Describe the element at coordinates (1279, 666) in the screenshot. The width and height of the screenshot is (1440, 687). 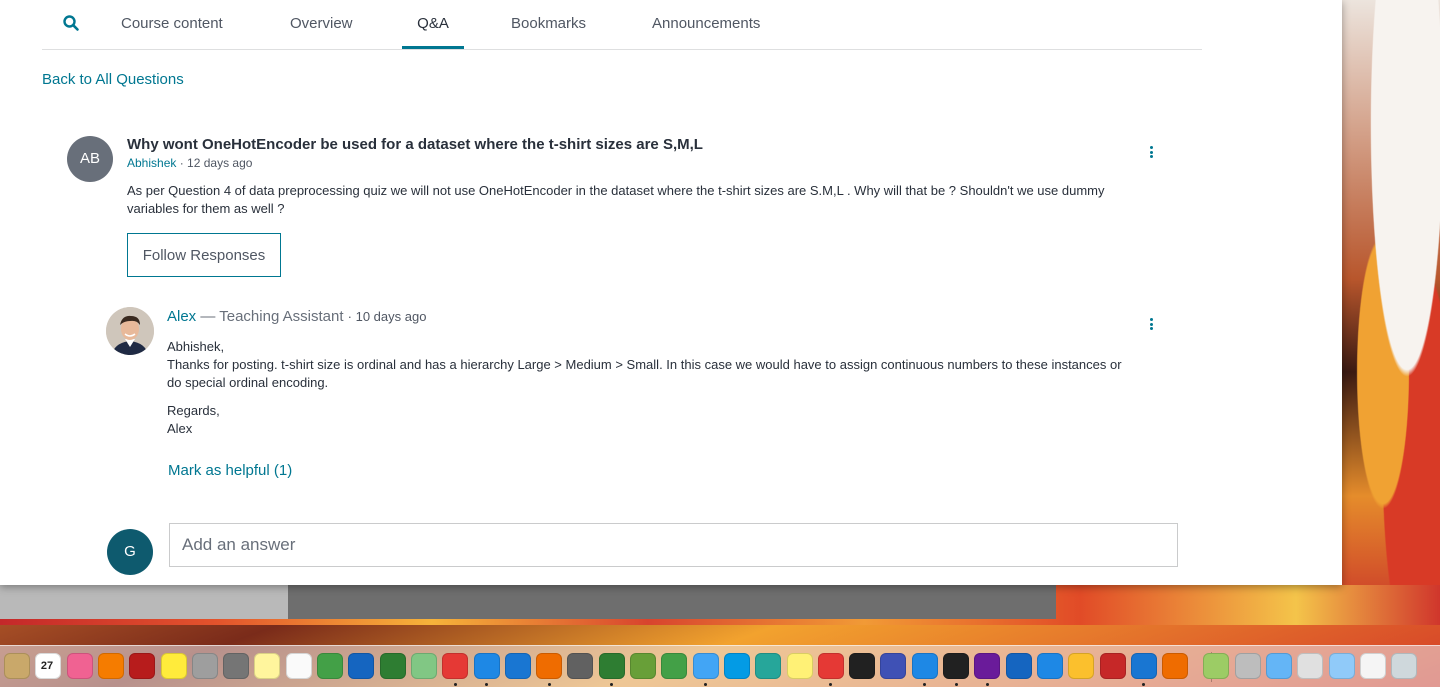
I see `folder-icon` at that location.